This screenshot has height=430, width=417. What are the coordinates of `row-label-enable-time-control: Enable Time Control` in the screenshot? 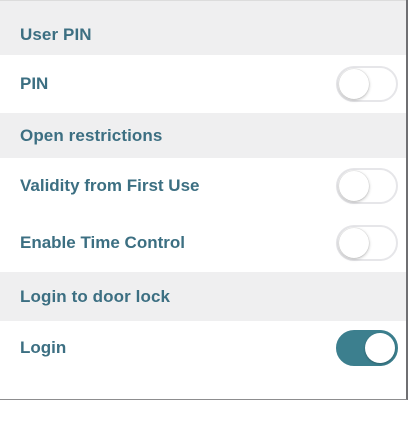 It's located at (102, 242).